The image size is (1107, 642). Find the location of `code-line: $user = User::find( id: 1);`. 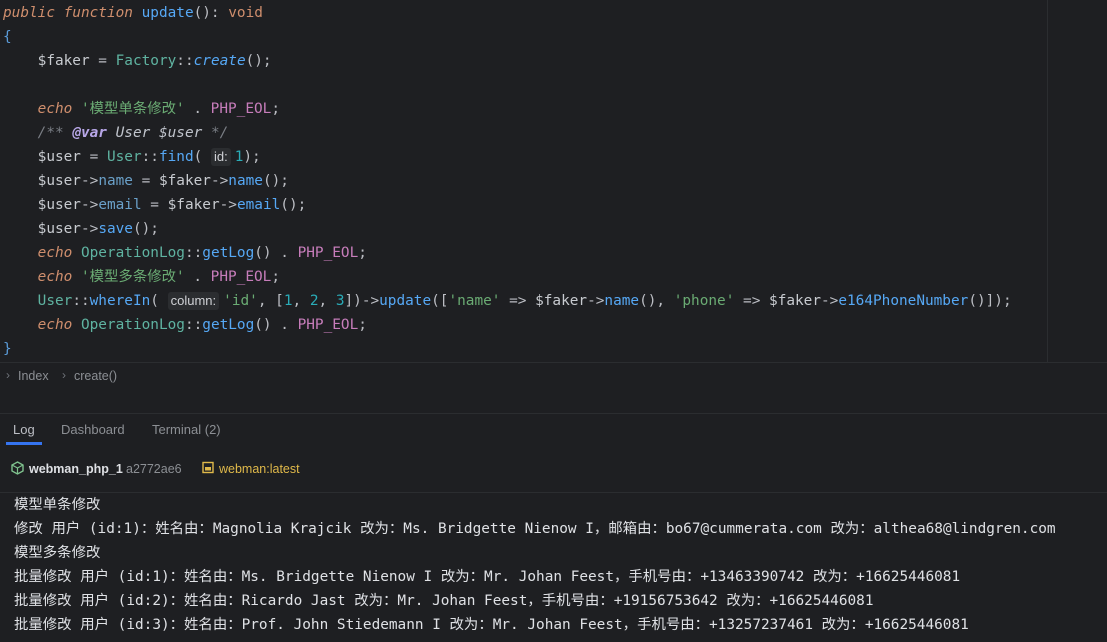

code-line: $user = User::find( id: 1); is located at coordinates (132, 157).